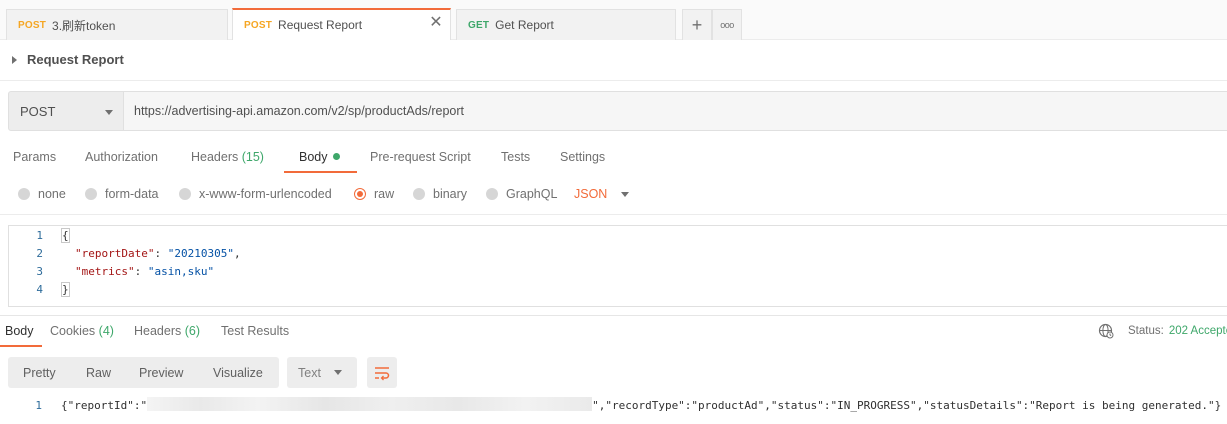 The image size is (1227, 424). I want to click on radio-label: form-data, so click(132, 194).